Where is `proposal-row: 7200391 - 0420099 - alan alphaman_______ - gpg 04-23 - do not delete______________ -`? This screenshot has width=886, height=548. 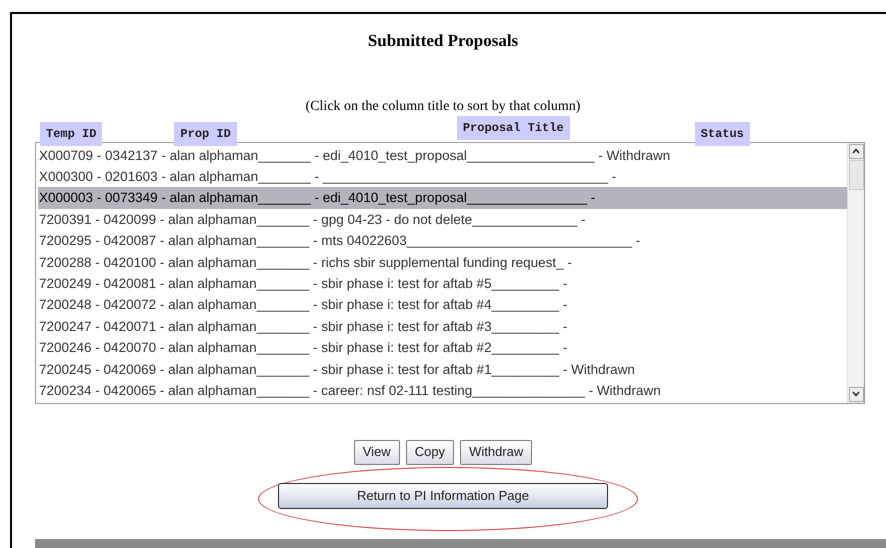 proposal-row: 7200391 - 0420099 - alan alphaman_______ - gpg 04-23 - do not delete______________ - is located at coordinates (442, 219).